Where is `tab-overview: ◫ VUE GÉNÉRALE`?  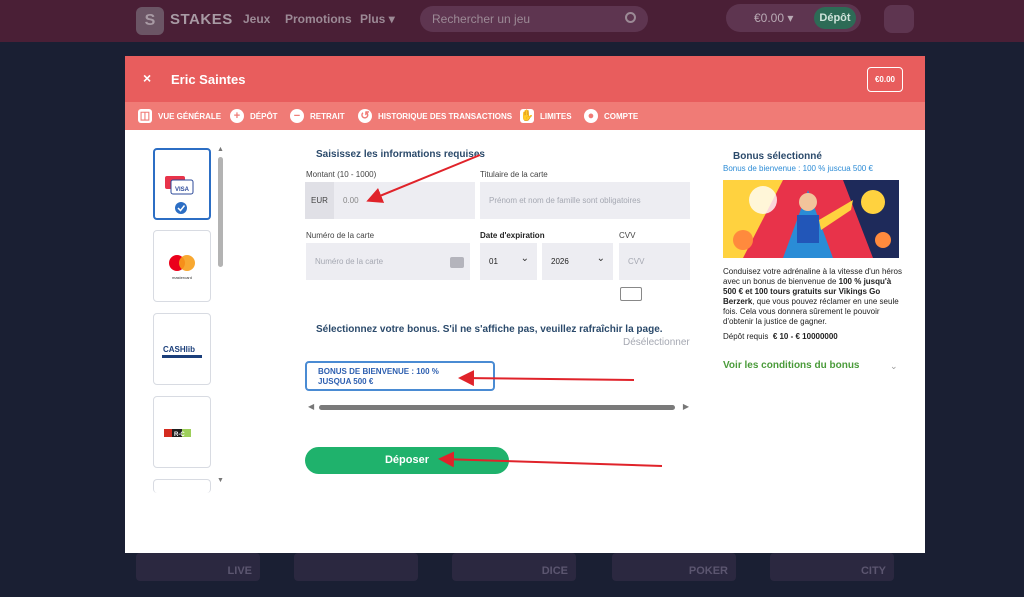 tab-overview: ◫ VUE GÉNÉRALE is located at coordinates (179, 116).